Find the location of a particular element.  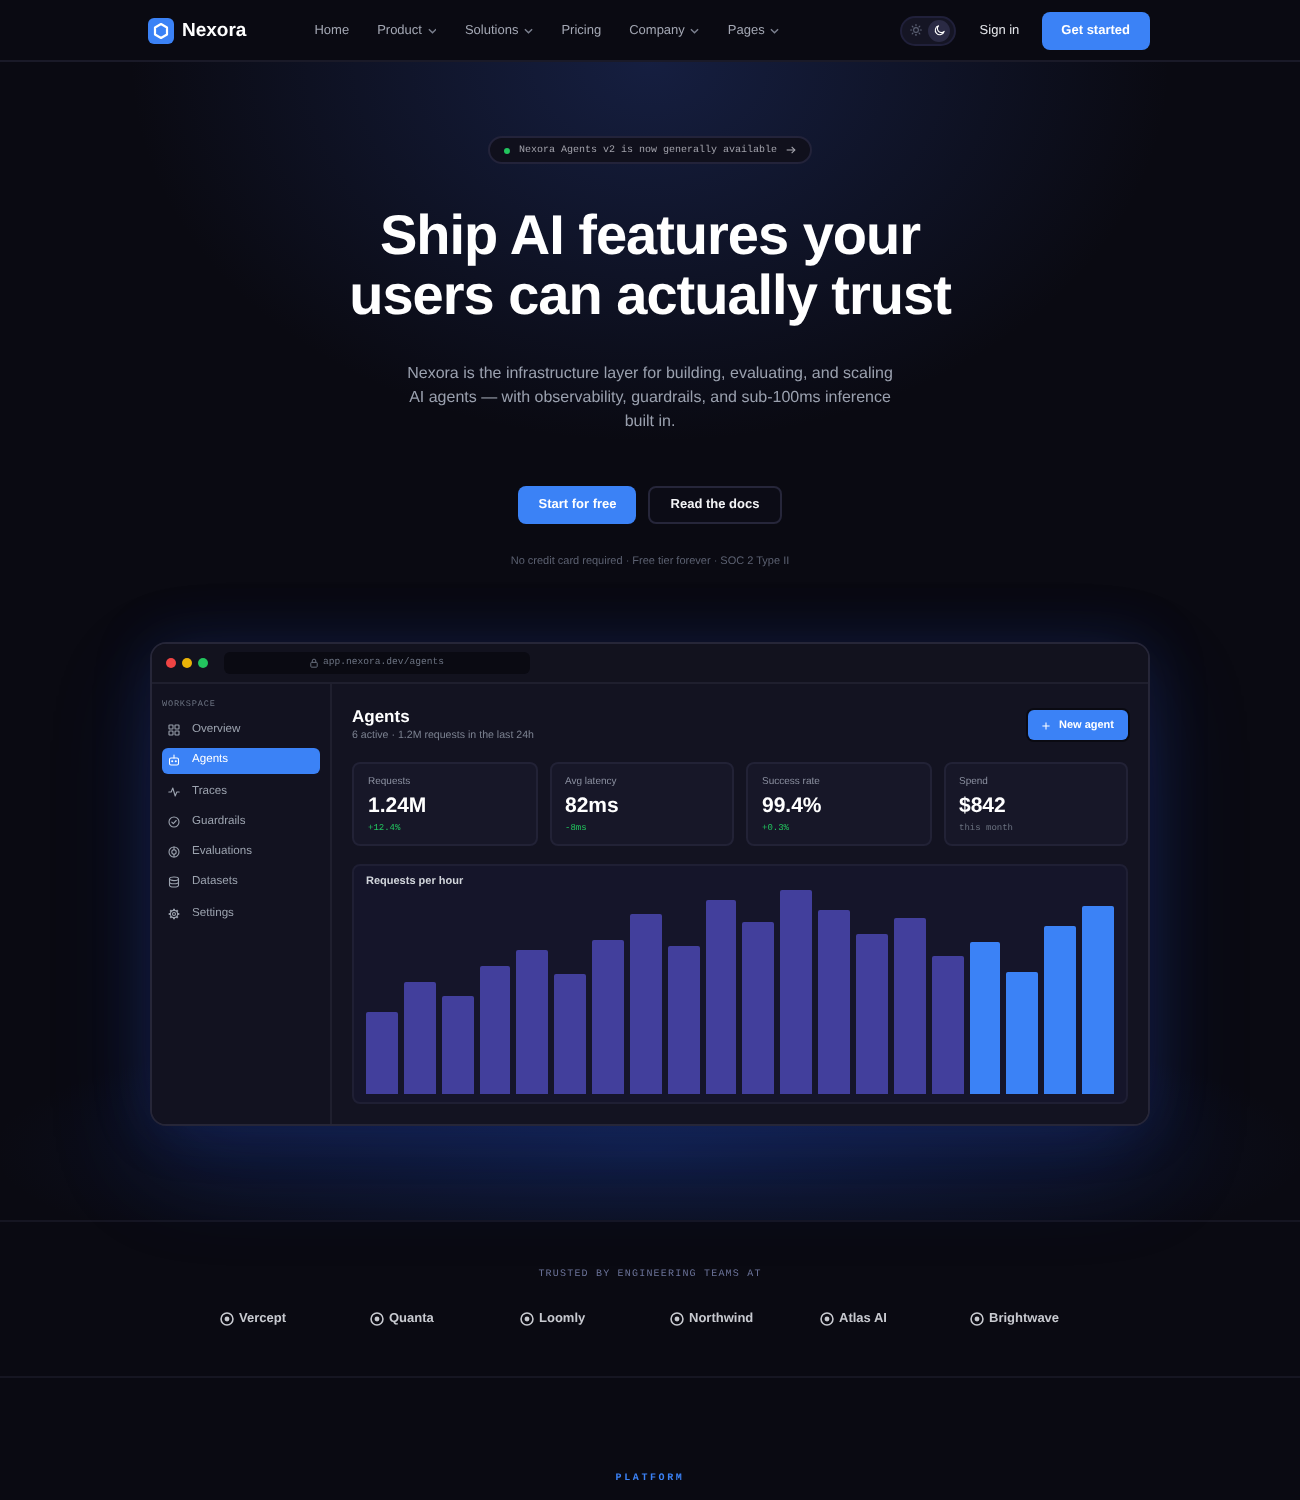

stat-value: 99.4% is located at coordinates (793, 806).